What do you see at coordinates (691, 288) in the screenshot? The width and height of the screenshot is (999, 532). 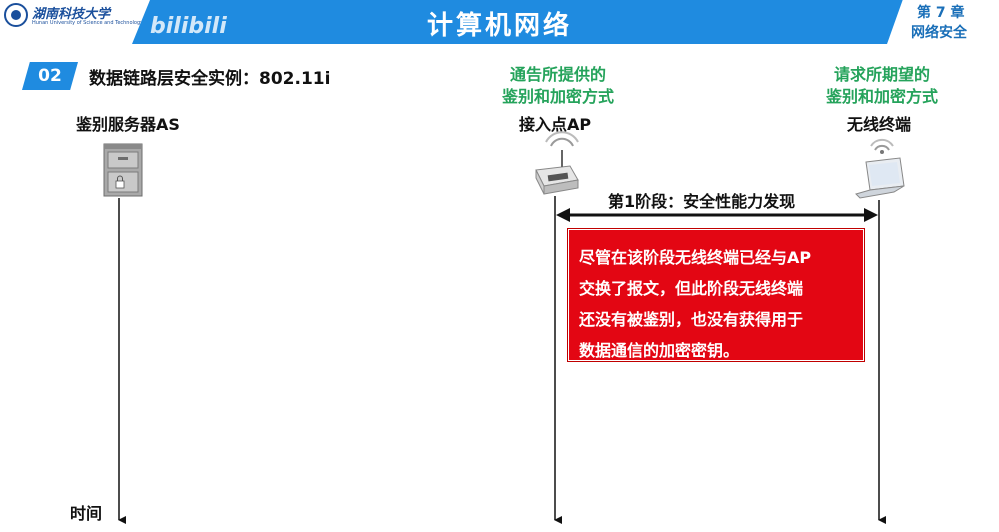 I see `note-line-2: 交换了报文，但此阶段无线终端` at bounding box center [691, 288].